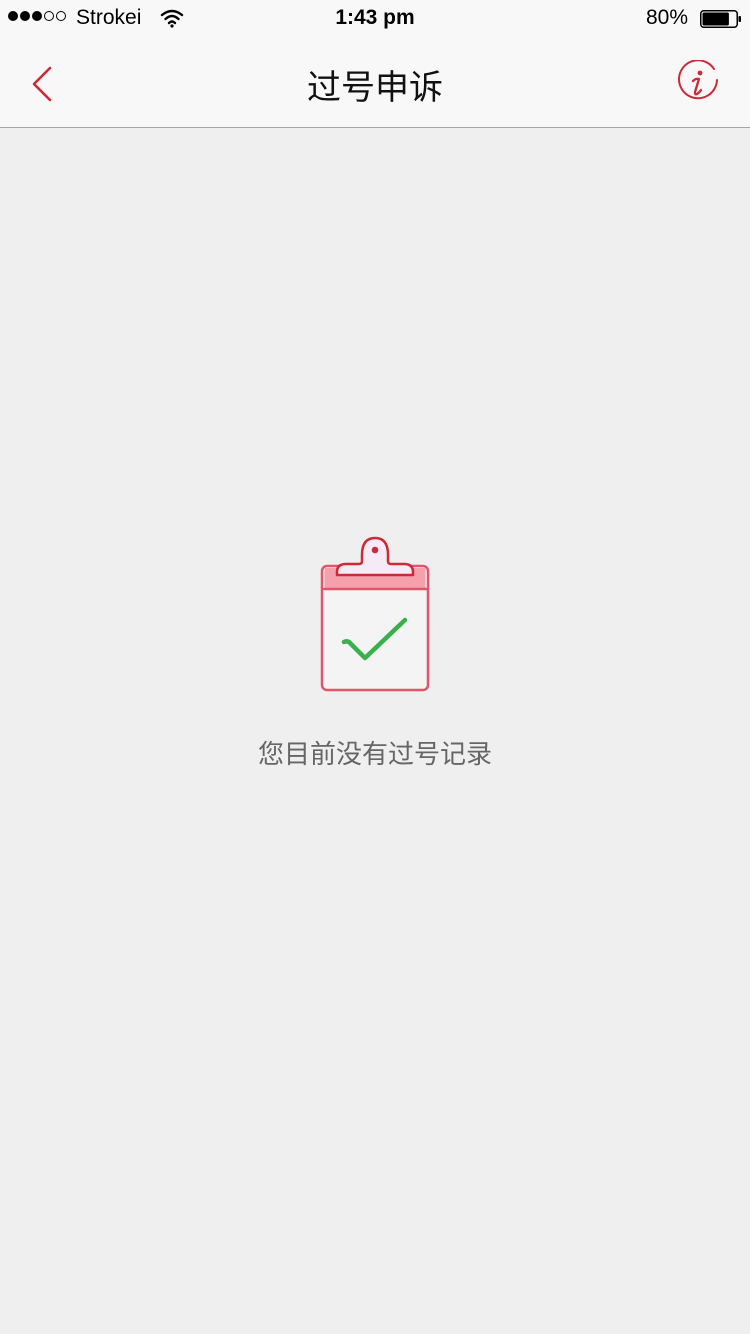 The image size is (750, 1334). What do you see at coordinates (375, 88) in the screenshot?
I see `page-title: 过号申诉` at bounding box center [375, 88].